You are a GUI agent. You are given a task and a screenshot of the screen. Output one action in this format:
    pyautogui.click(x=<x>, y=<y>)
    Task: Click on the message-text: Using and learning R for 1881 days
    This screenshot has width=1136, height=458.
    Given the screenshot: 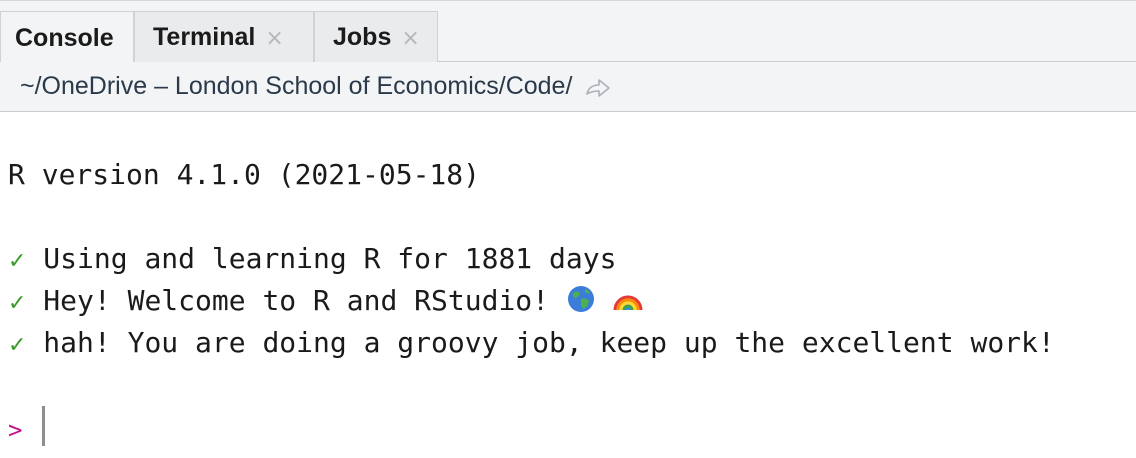 What is the action you would take?
    pyautogui.click(x=330, y=258)
    